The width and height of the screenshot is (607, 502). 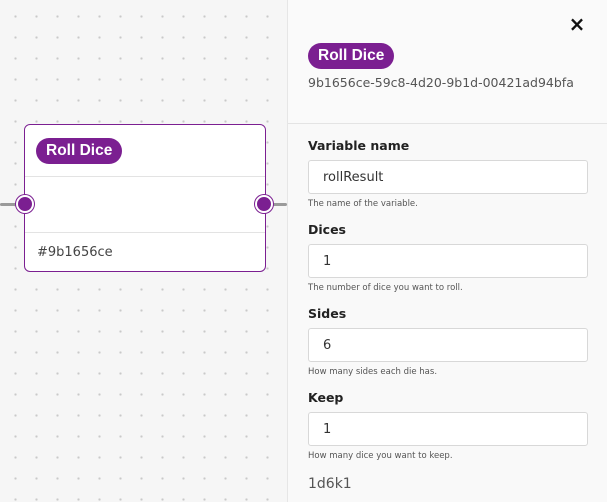 What do you see at coordinates (330, 484) in the screenshot?
I see `dice-notation-summary: 1d6k1` at bounding box center [330, 484].